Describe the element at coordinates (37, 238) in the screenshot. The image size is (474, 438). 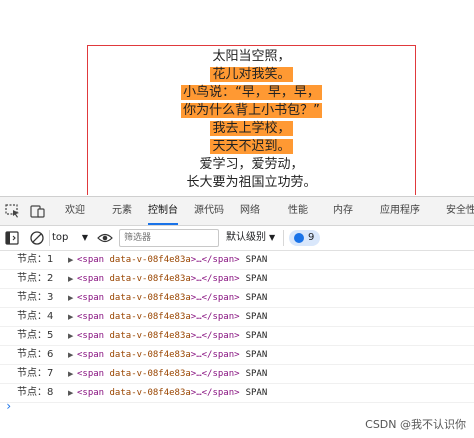
I see `clear-console-icon` at that location.